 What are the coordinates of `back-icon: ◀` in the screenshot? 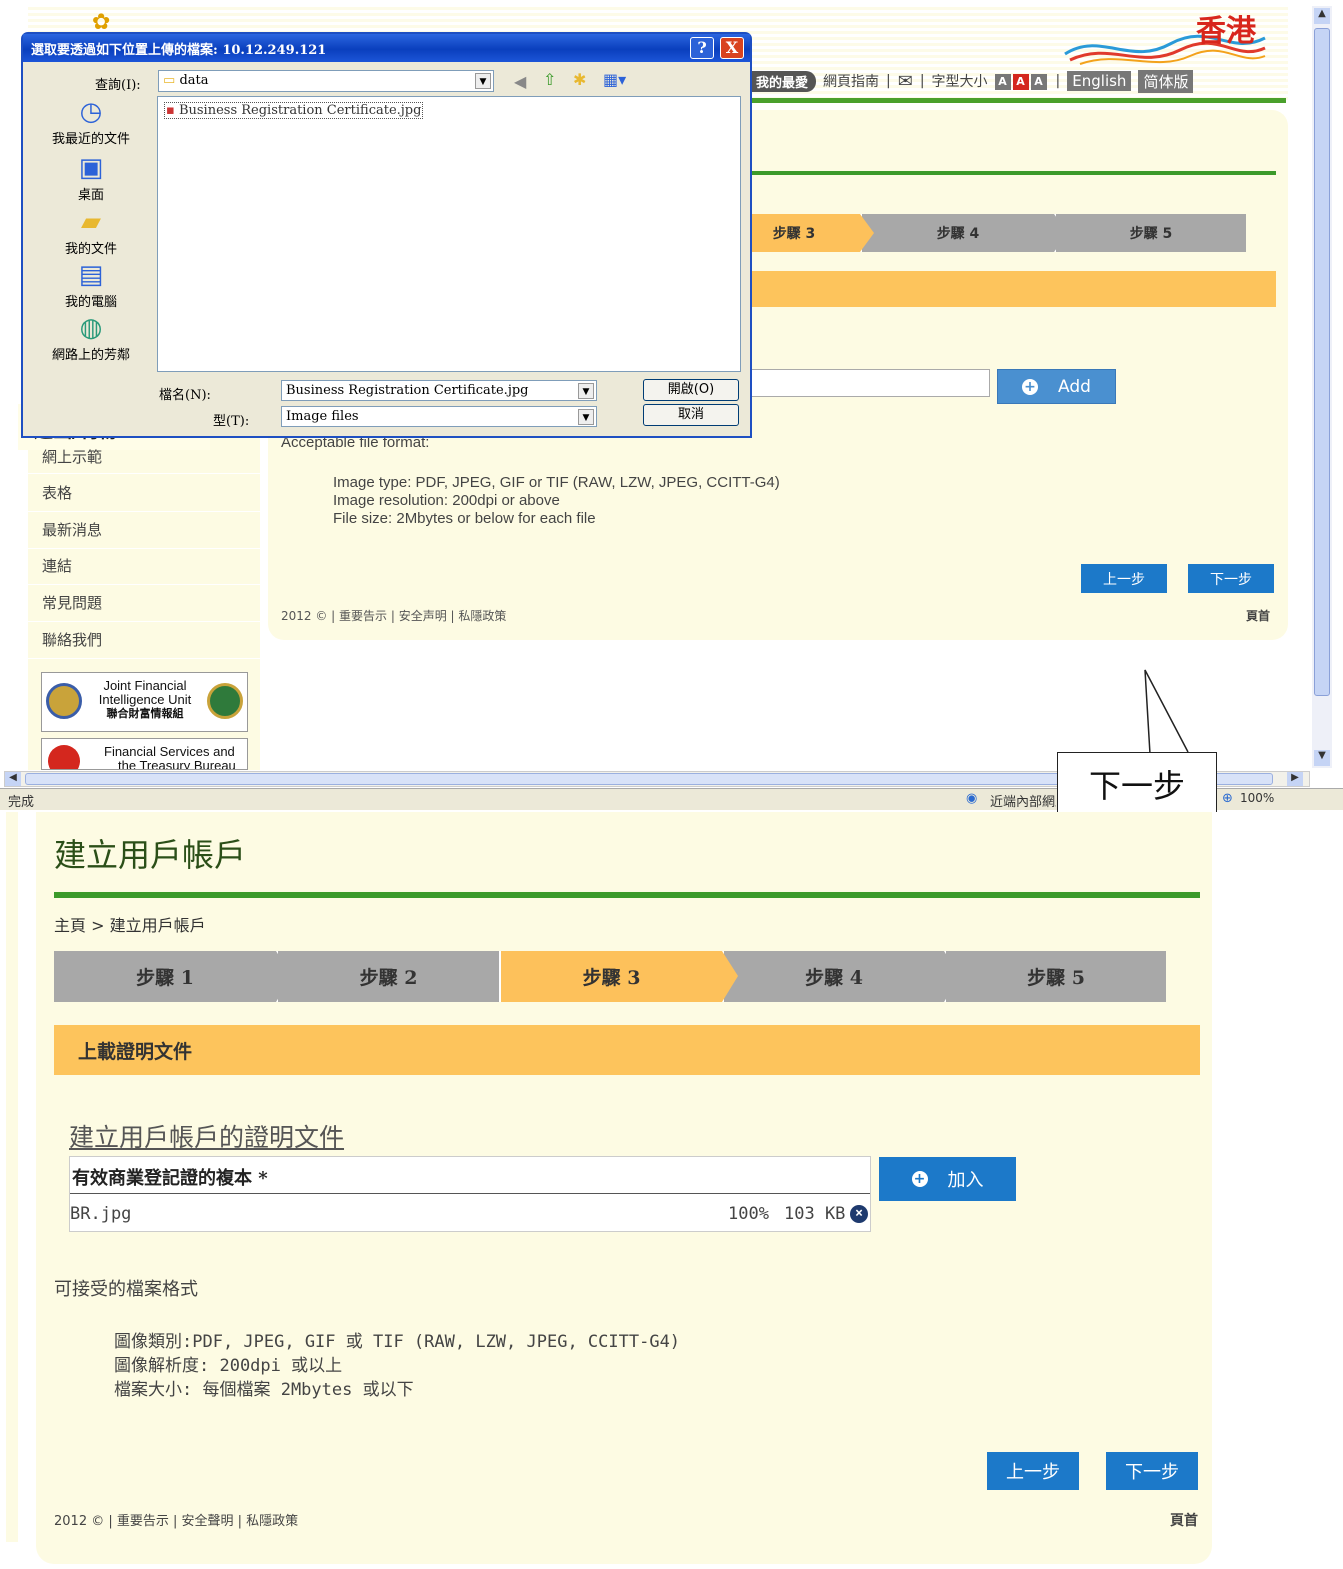 It's located at (520, 81).